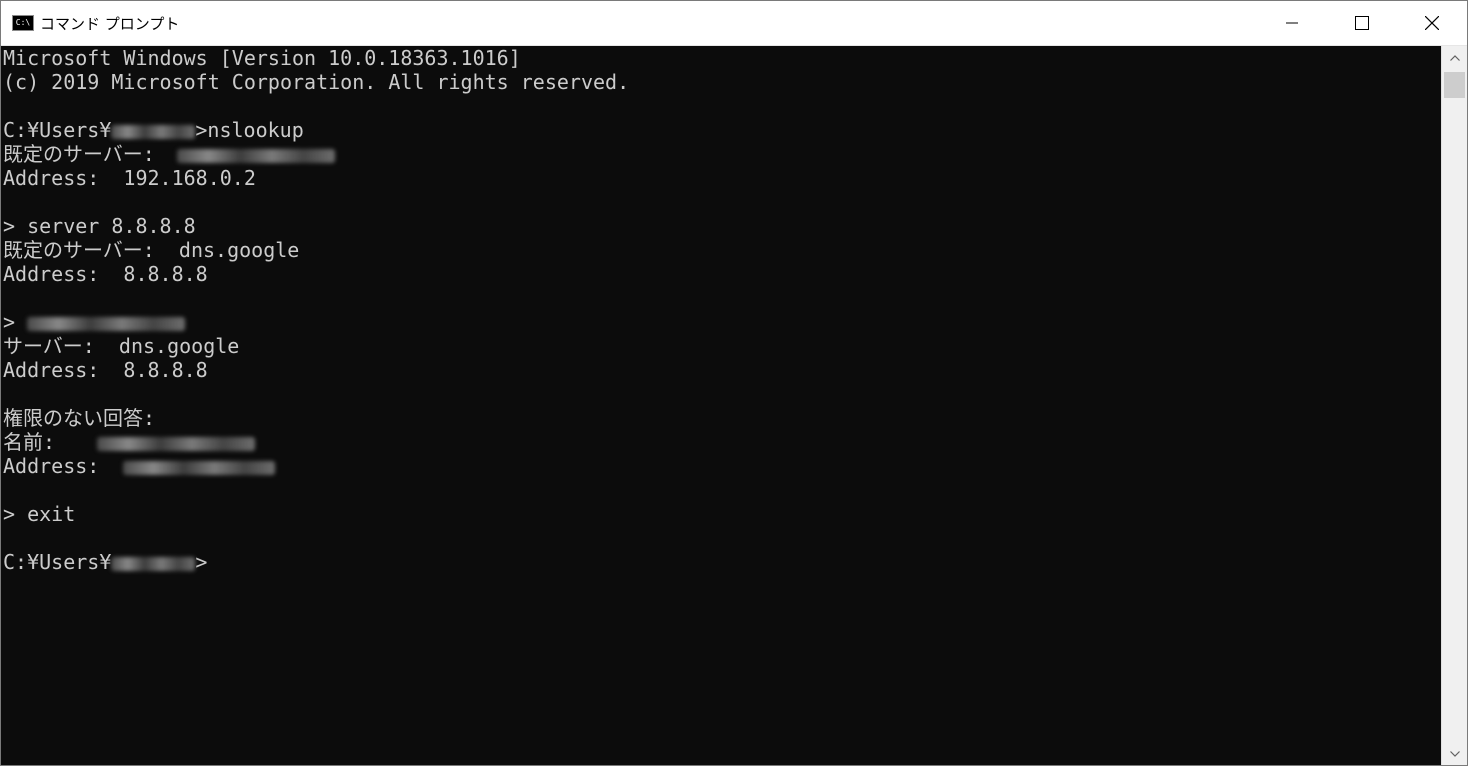  I want to click on maximize-button, so click(1362, 23).